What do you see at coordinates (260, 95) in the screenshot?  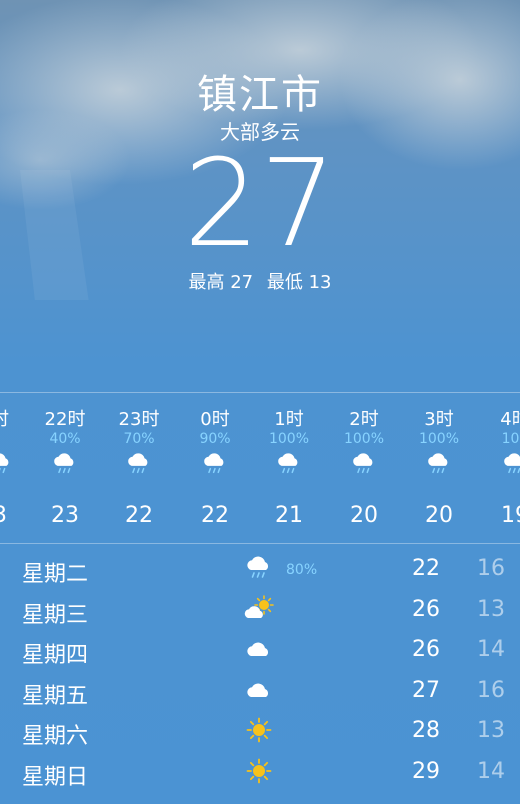 I see `city-name: 镇江市` at bounding box center [260, 95].